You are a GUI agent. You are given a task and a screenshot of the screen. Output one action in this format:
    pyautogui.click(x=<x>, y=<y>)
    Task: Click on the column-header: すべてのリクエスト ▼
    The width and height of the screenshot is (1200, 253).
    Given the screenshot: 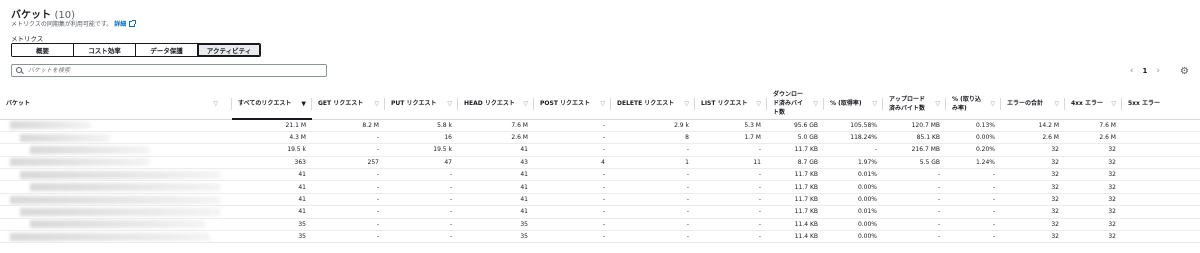 What is the action you would take?
    pyautogui.click(x=272, y=104)
    